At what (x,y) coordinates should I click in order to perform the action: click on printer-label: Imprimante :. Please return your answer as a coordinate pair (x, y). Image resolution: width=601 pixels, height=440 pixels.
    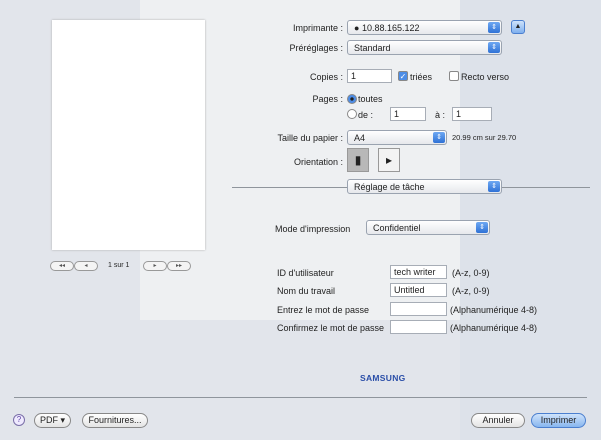
    Looking at the image, I should click on (317, 28).